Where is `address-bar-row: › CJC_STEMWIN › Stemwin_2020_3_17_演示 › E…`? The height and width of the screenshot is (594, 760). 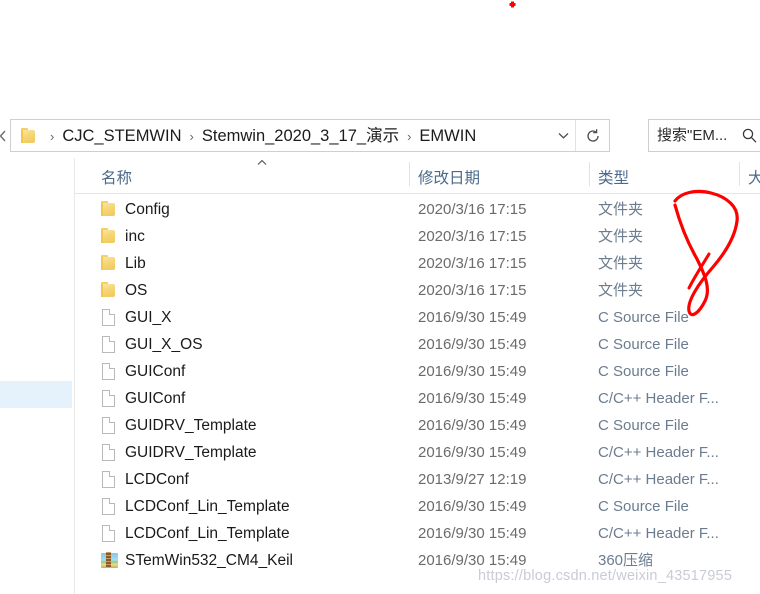
address-bar-row: › CJC_STEMWIN › Stemwin_2020_3_17_演示 › E… is located at coordinates (380, 136).